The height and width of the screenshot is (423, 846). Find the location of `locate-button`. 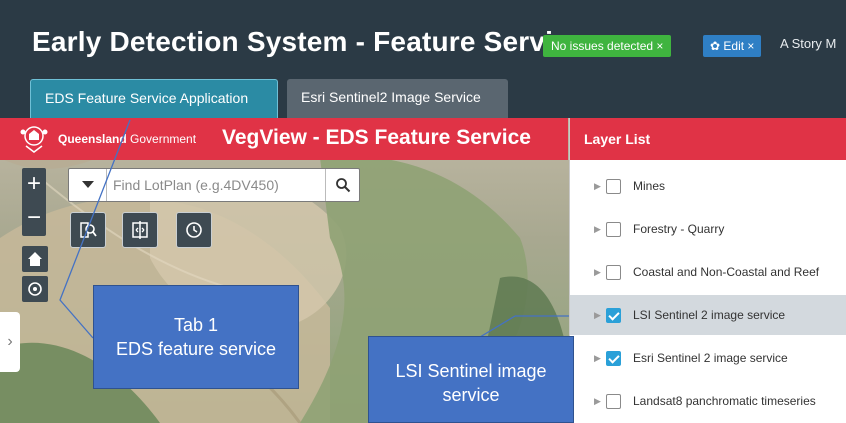

locate-button is located at coordinates (35, 289).